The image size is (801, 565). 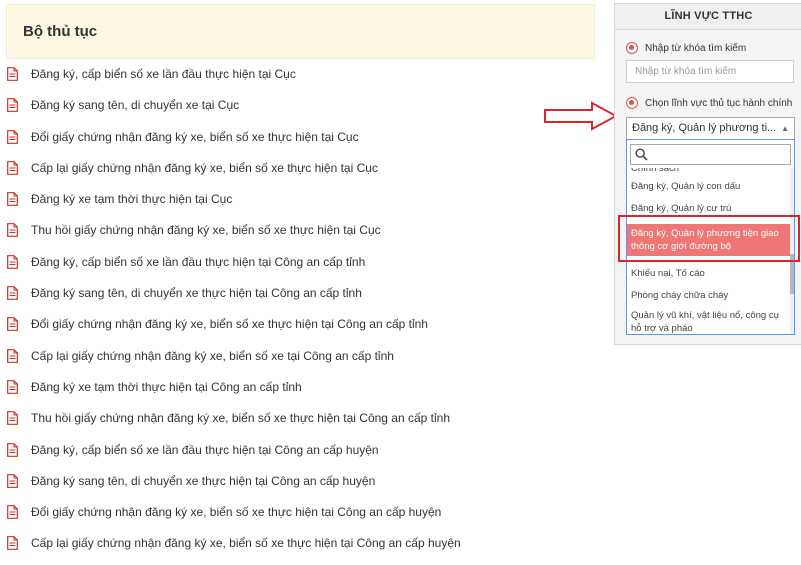 I want to click on radio-keyword-label: Nhập từ khóa tìm kiếm, so click(x=696, y=48).